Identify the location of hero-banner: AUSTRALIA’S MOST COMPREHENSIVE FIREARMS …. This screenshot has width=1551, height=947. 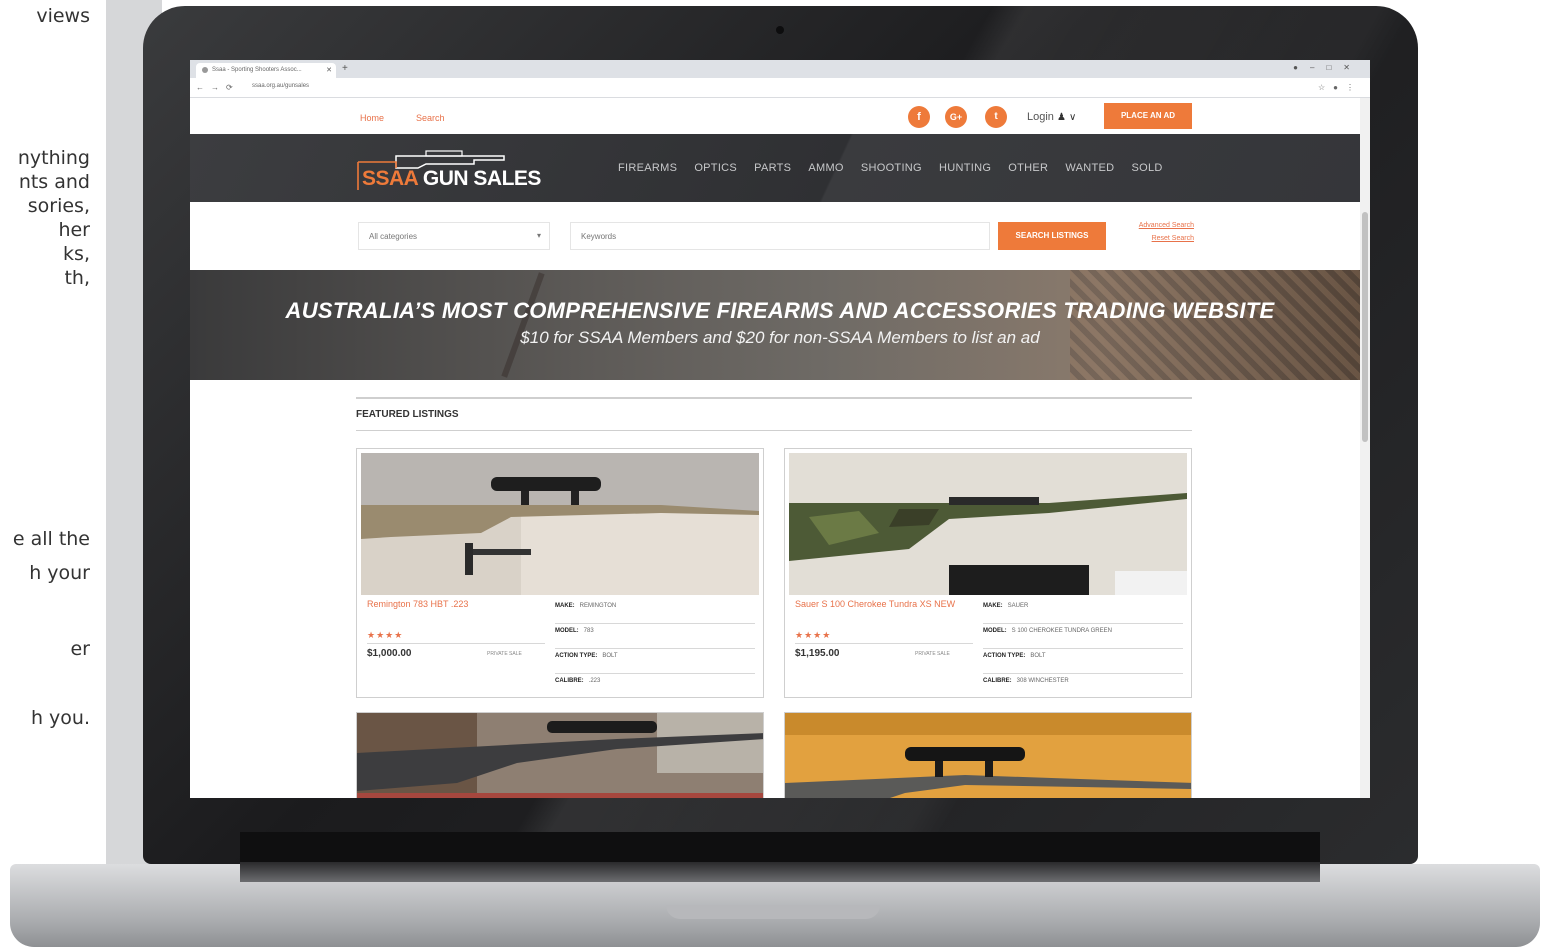
(775, 325).